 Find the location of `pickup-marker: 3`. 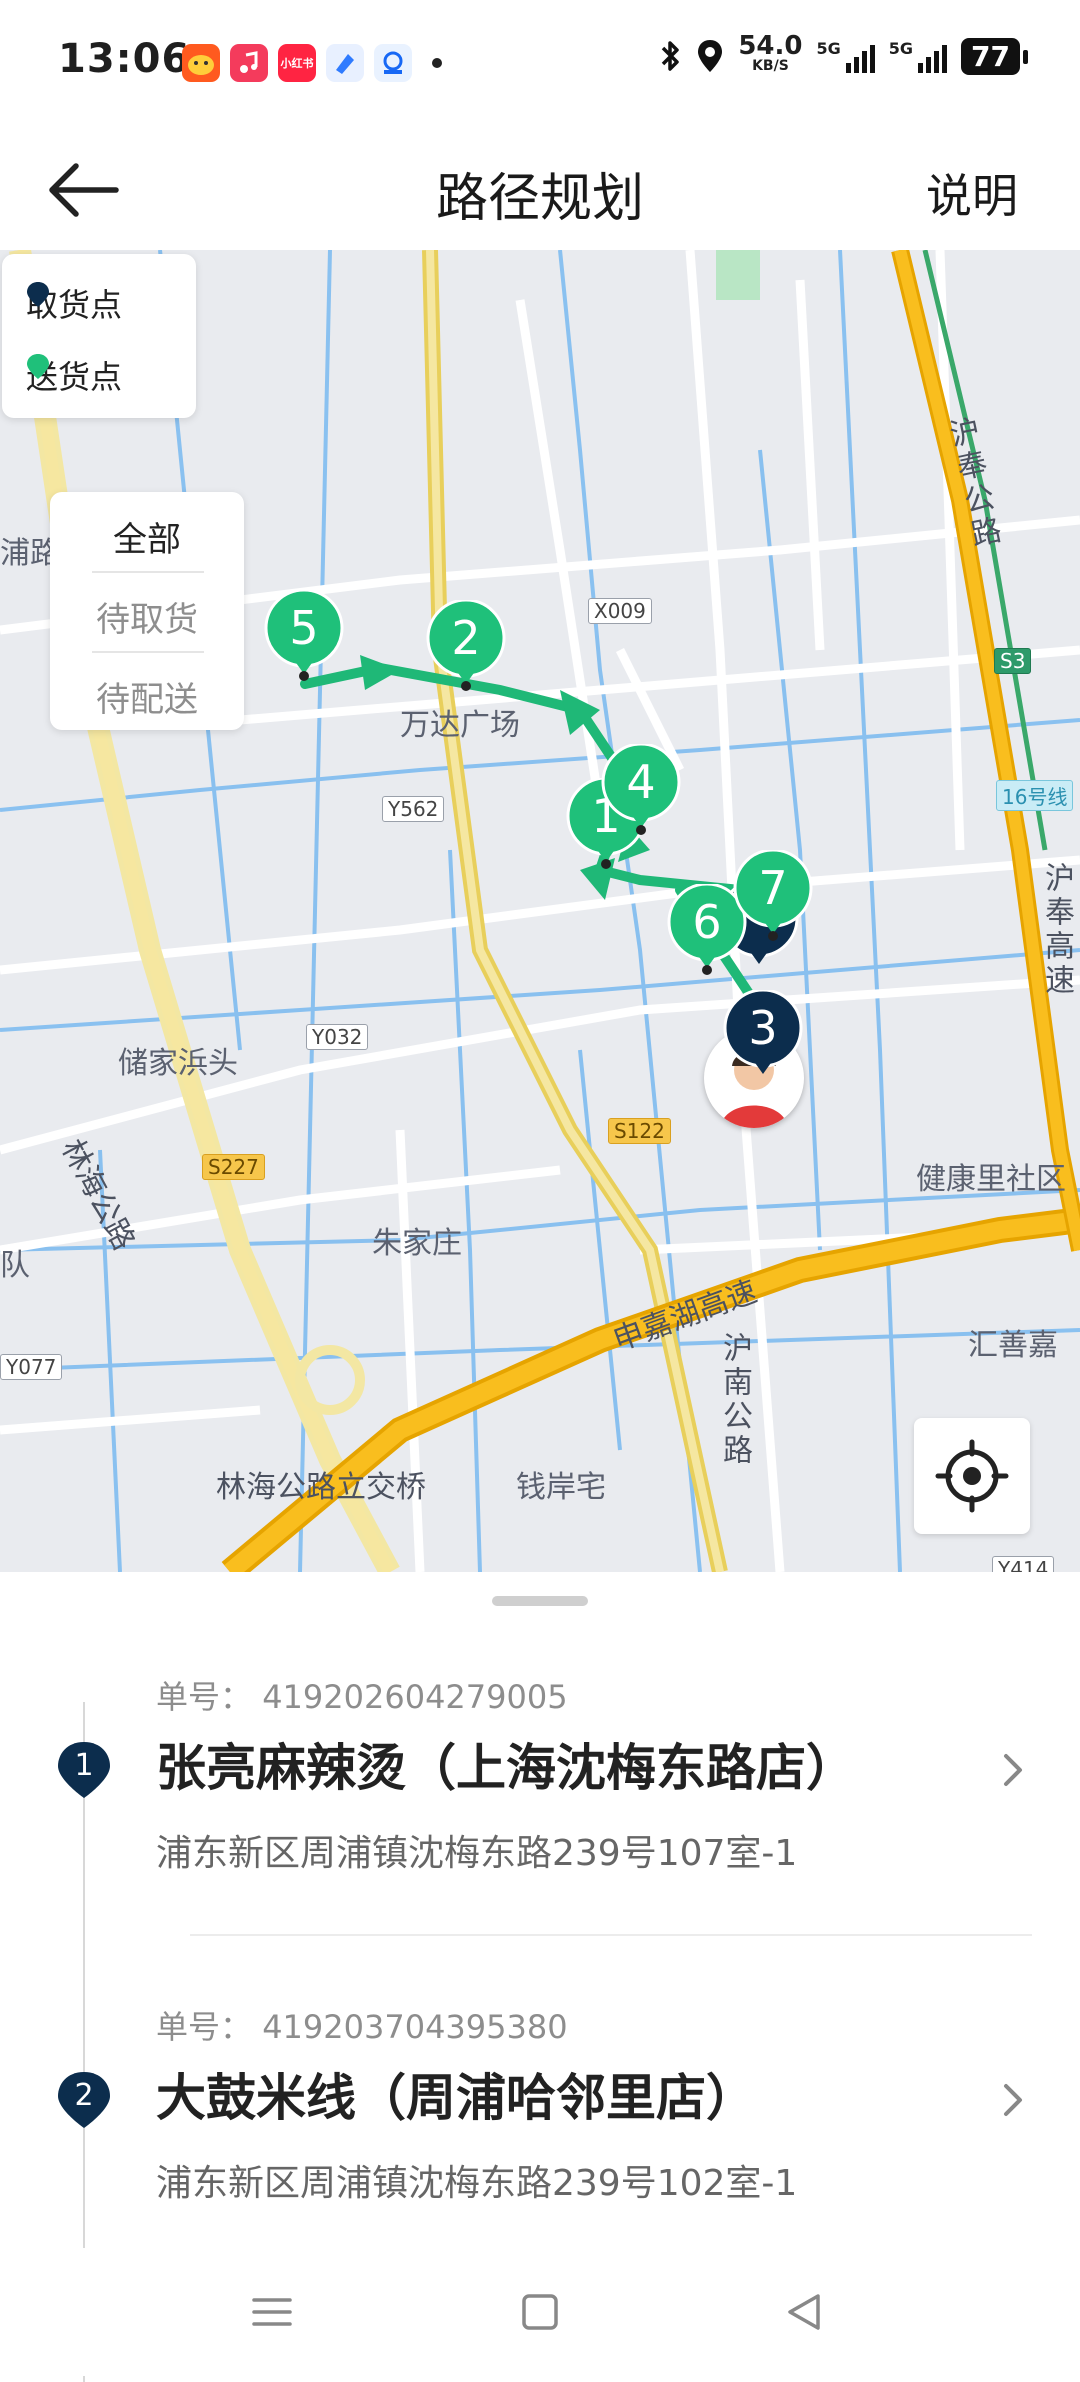

pickup-marker: 3 is located at coordinates (763, 1036).